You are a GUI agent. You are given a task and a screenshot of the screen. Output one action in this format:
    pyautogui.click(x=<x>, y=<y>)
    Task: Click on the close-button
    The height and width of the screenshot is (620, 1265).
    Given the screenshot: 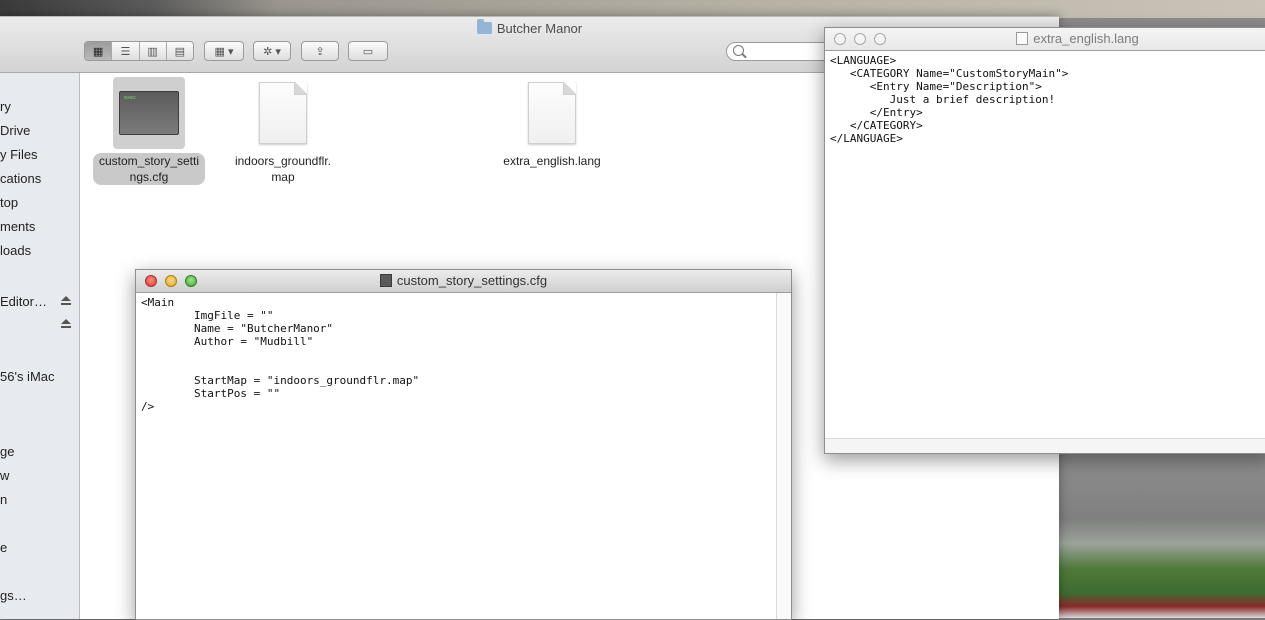 What is the action you would take?
    pyautogui.click(x=840, y=39)
    